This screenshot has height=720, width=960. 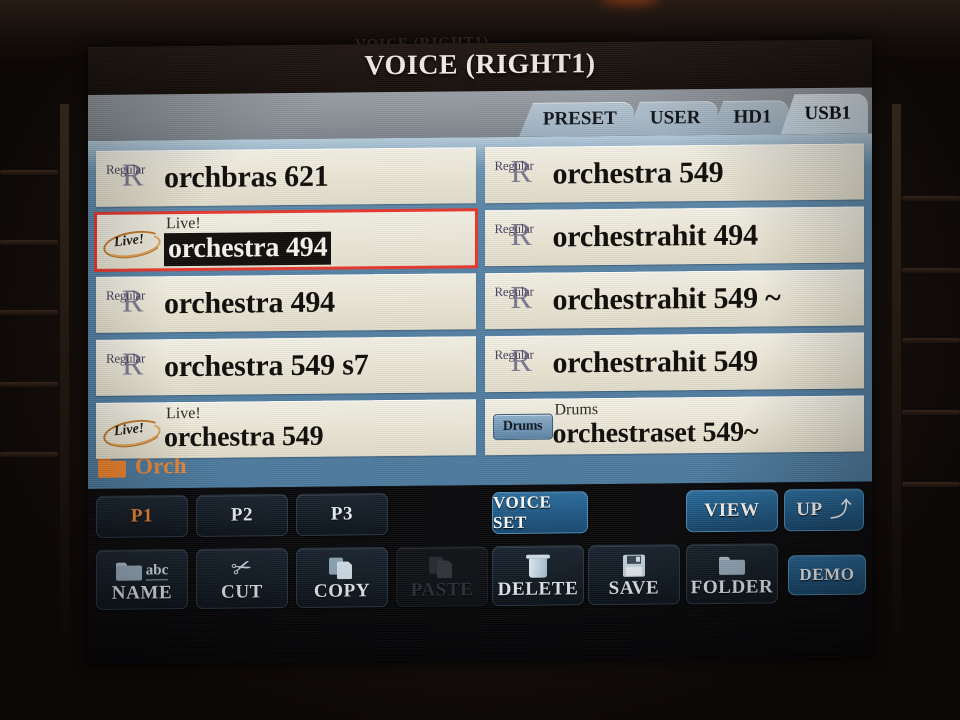 What do you see at coordinates (709, 299) in the screenshot?
I see `voice-labels: orchestrahit 549 ~` at bounding box center [709, 299].